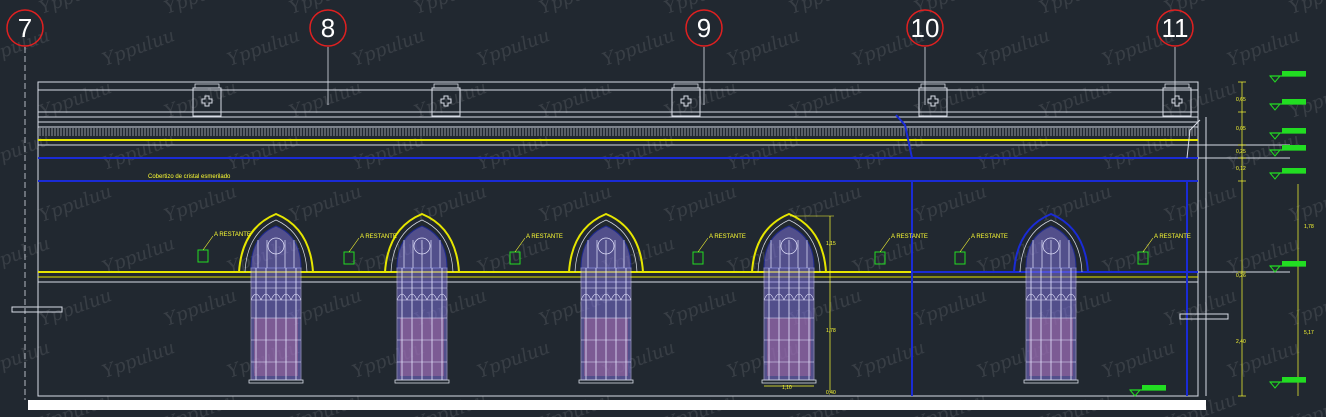 This screenshot has width=1326, height=417. I want to click on ground-line, so click(617, 405).